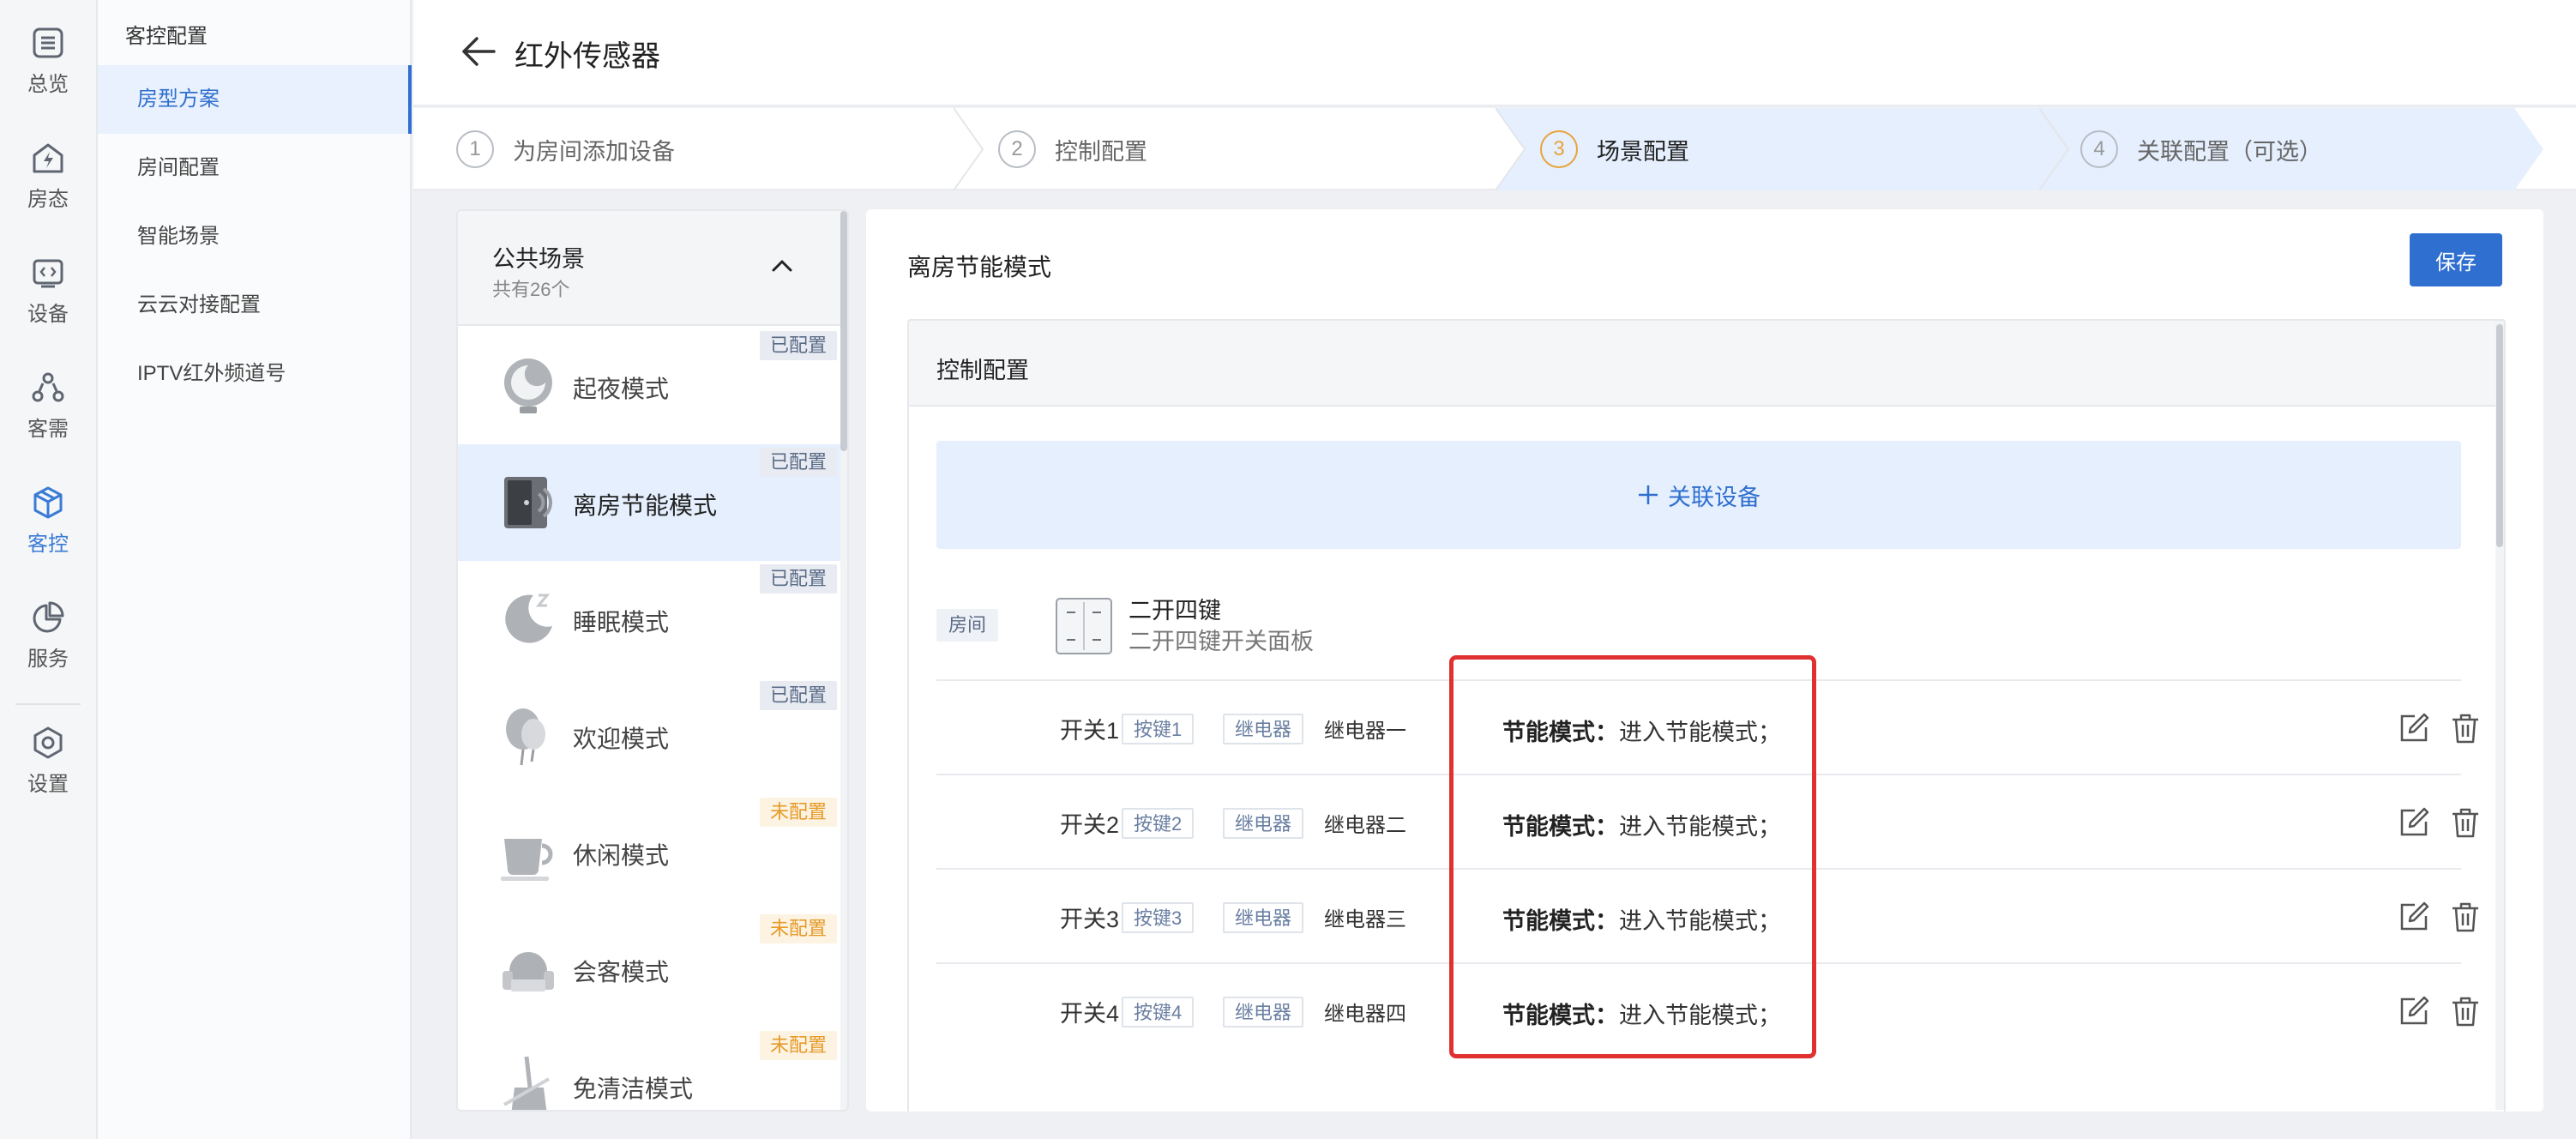  Describe the element at coordinates (48, 784) in the screenshot. I see `rail-label: 设置` at that location.